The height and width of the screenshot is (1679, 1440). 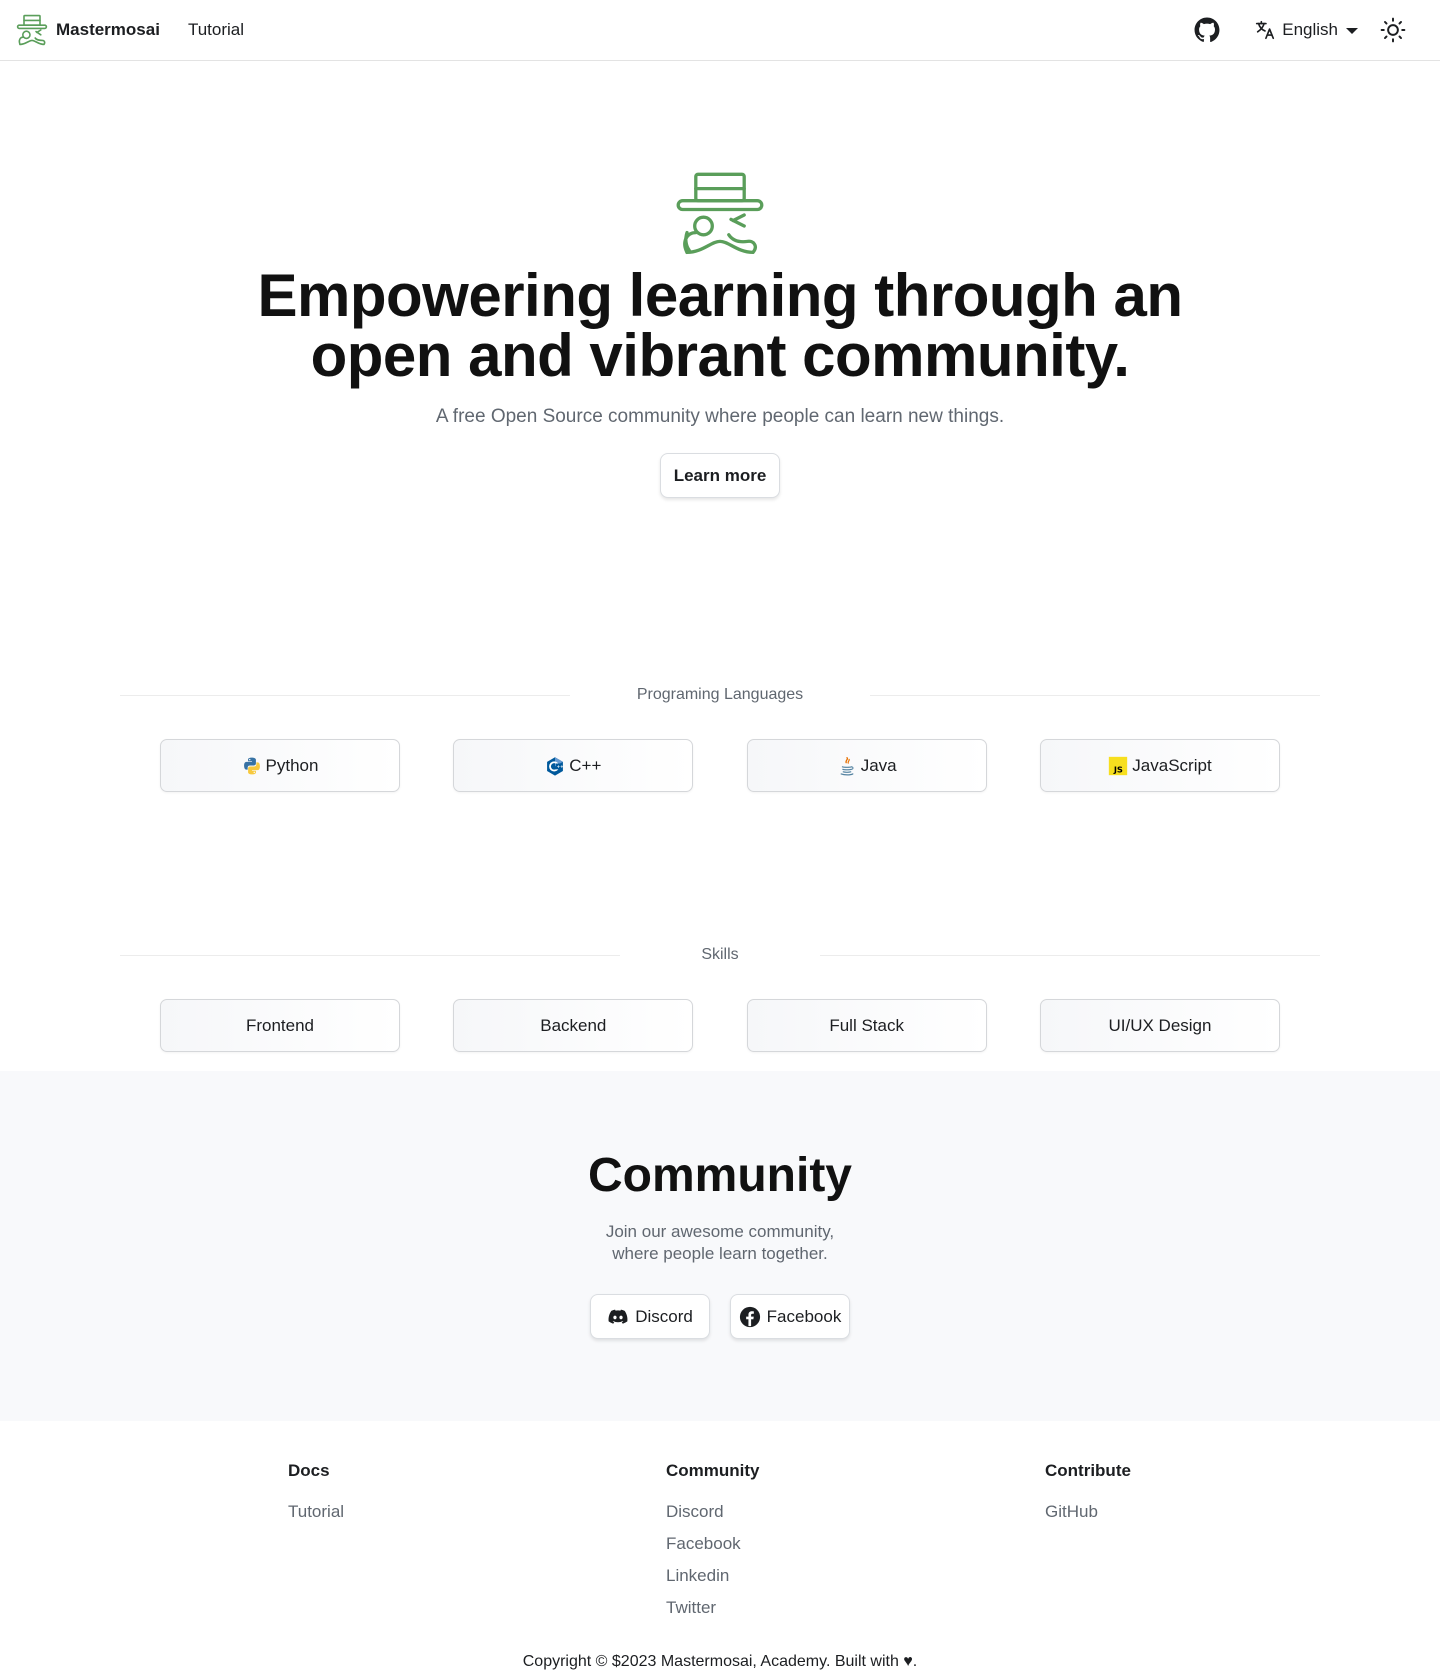 What do you see at coordinates (1088, 1497) in the screenshot?
I see `footer-column-contribute: Contribute GitHub` at bounding box center [1088, 1497].